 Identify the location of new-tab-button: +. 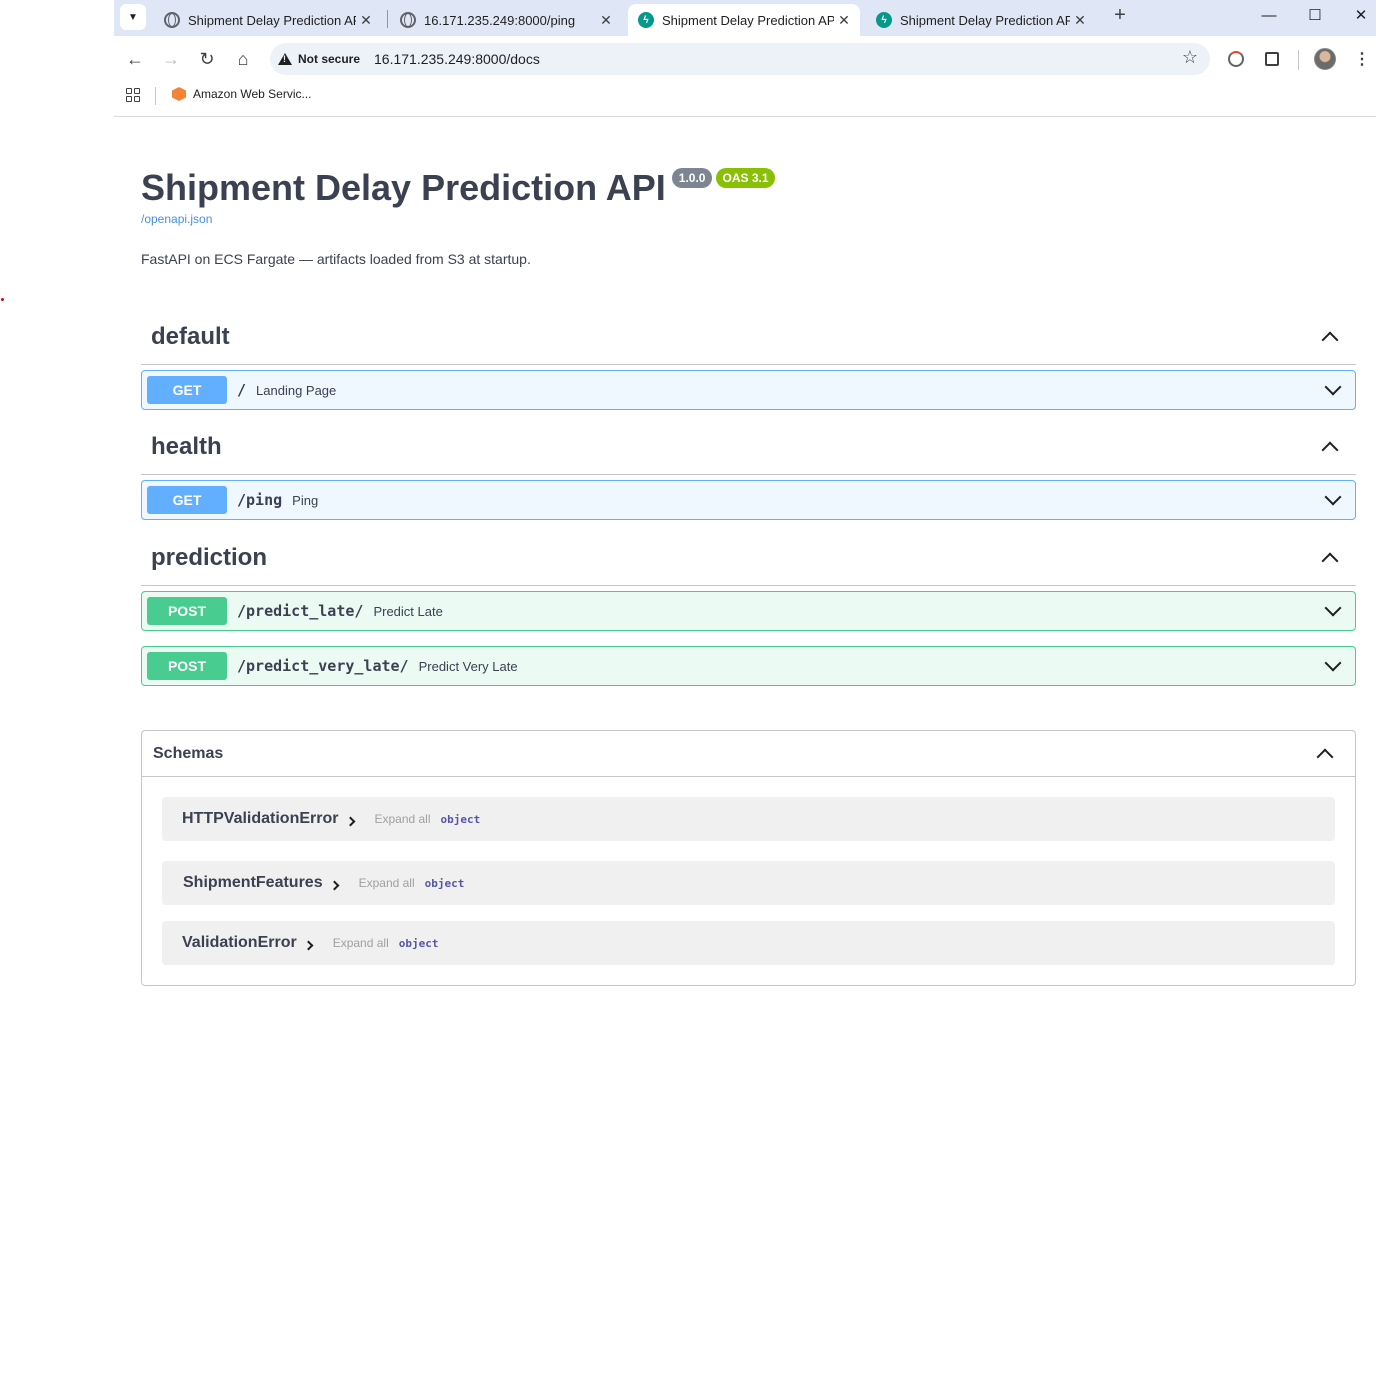
(1120, 16).